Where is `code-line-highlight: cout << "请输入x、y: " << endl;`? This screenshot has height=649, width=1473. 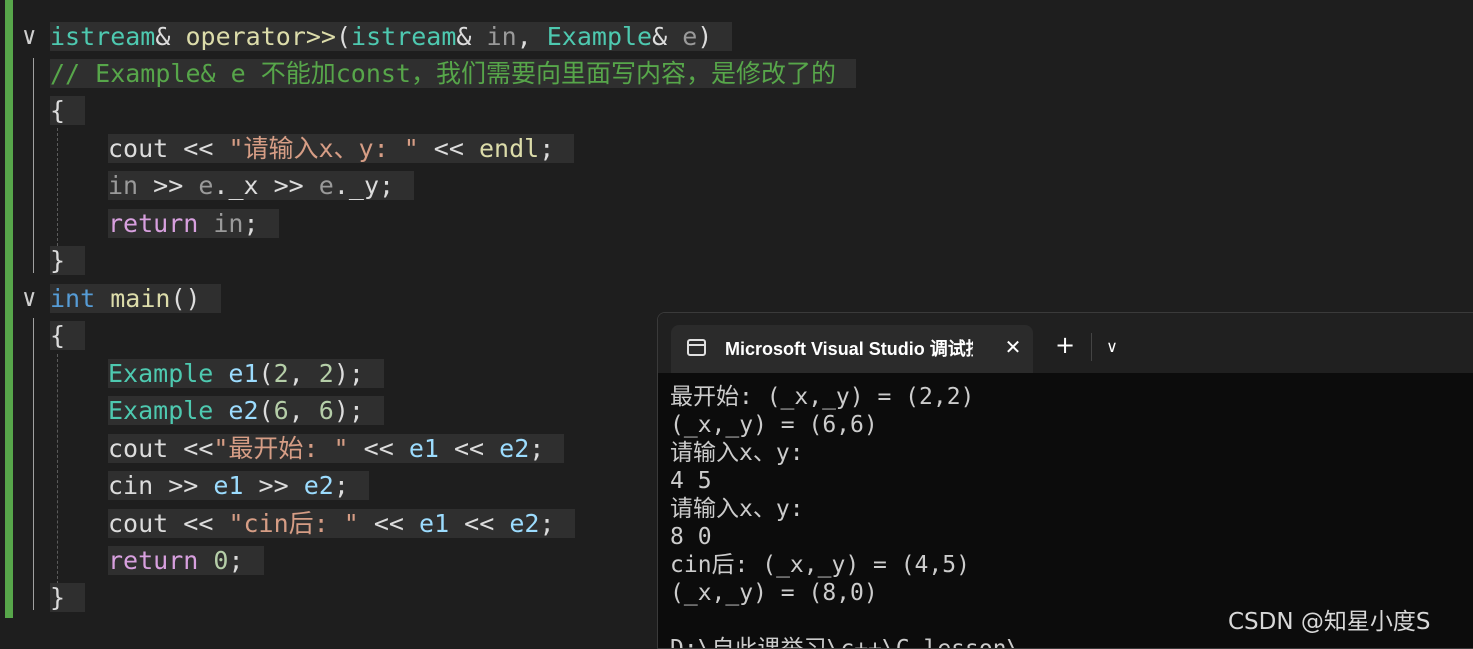 code-line-highlight: cout << "请输入x、y: " << endl; is located at coordinates (341, 148).